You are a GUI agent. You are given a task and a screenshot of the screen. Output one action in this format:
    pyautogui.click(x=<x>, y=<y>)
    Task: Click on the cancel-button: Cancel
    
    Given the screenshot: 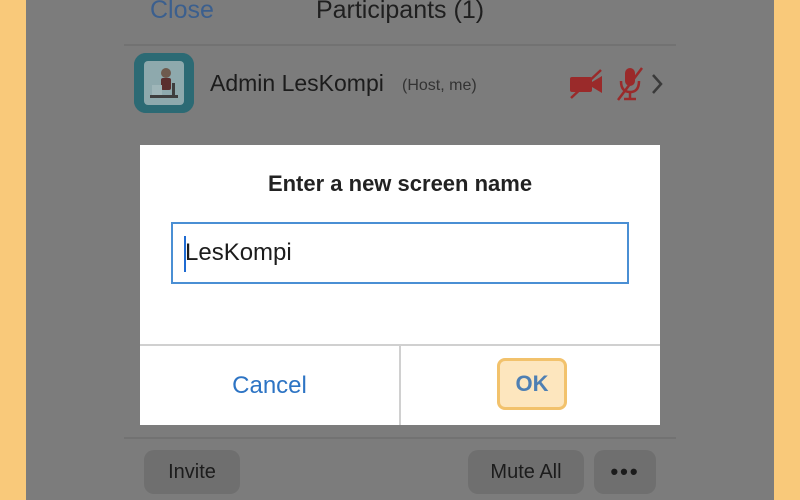 What is the action you would take?
    pyautogui.click(x=269, y=385)
    